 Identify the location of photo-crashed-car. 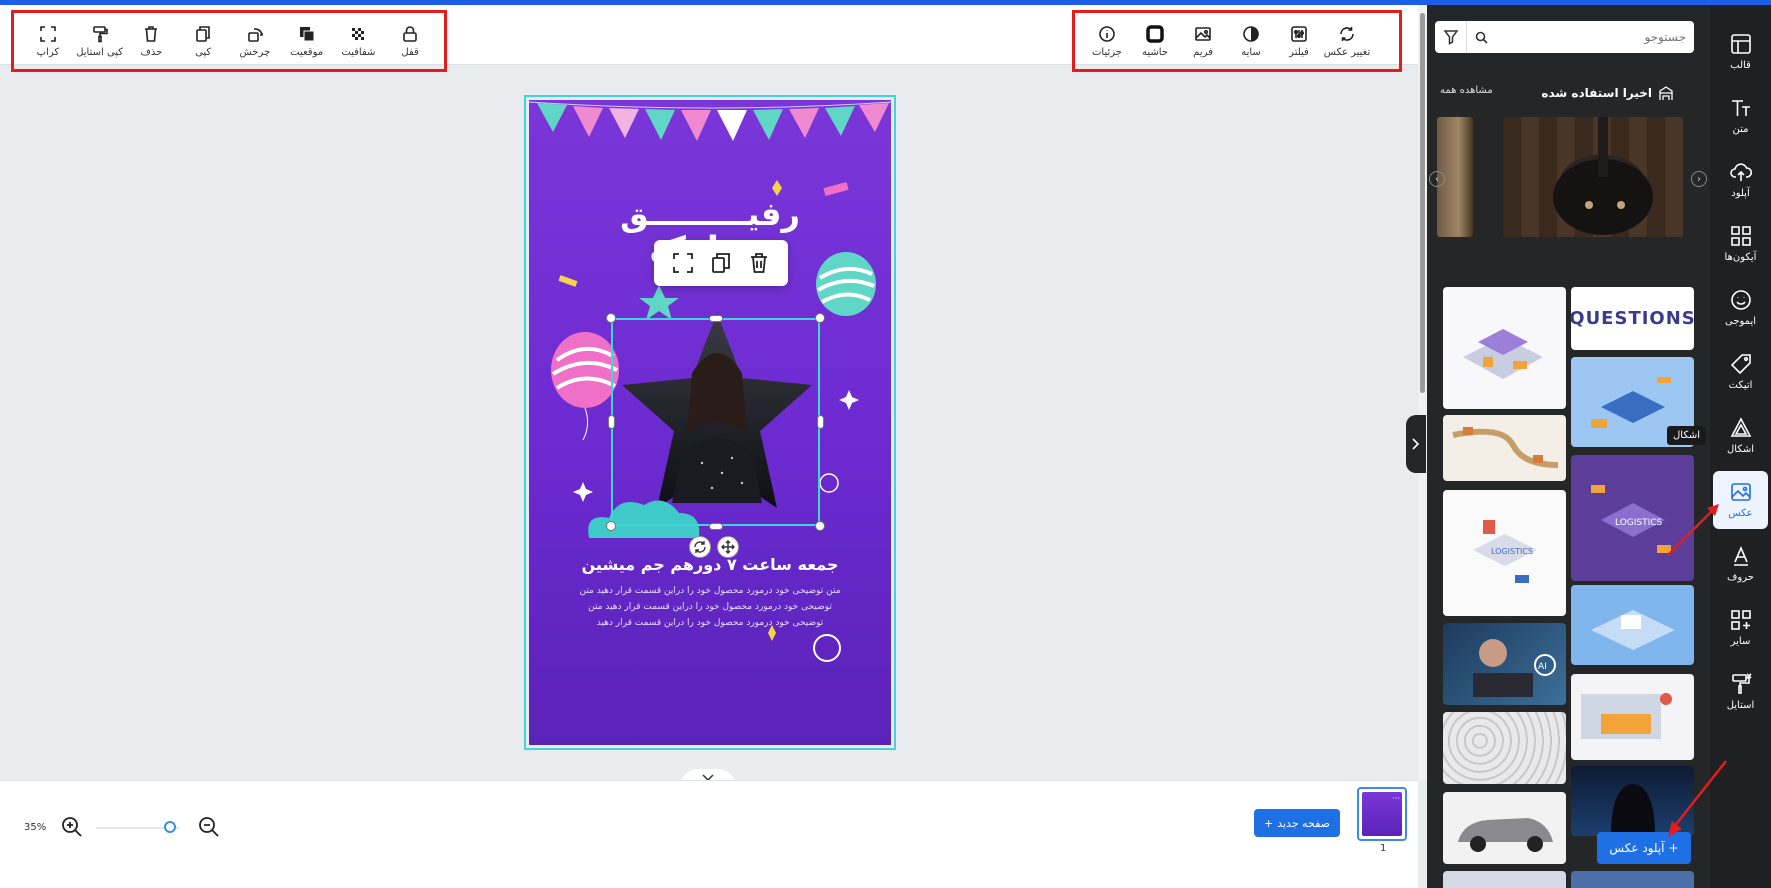
(1504, 828).